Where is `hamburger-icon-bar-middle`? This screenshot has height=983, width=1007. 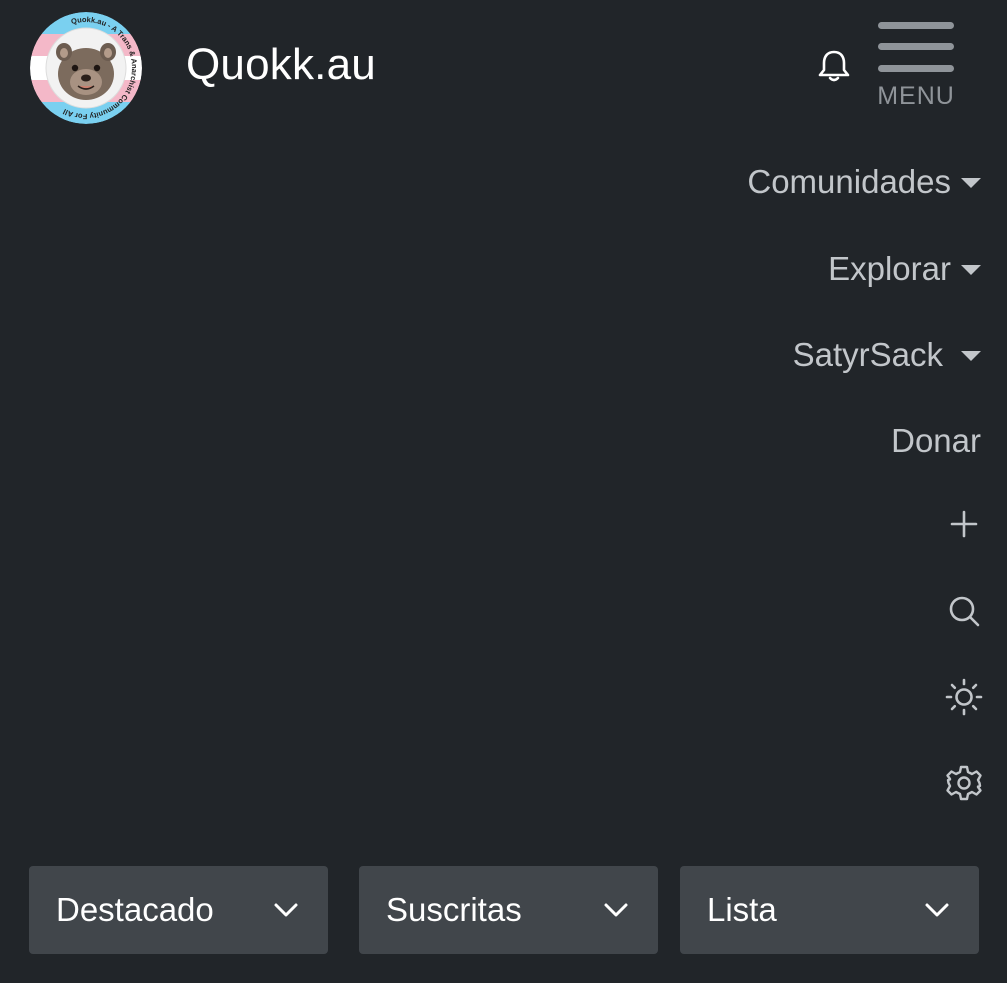
hamburger-icon-bar-middle is located at coordinates (916, 46).